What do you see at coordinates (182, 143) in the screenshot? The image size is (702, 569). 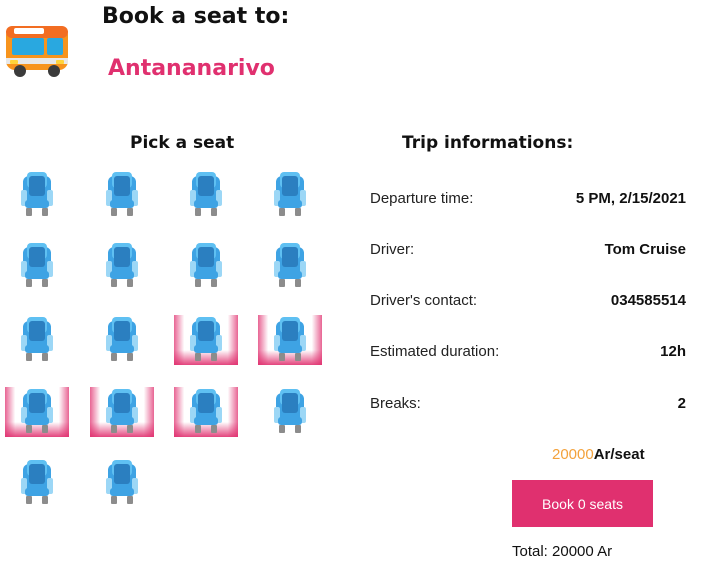 I see `seat-picker-title: Pick a seat` at bounding box center [182, 143].